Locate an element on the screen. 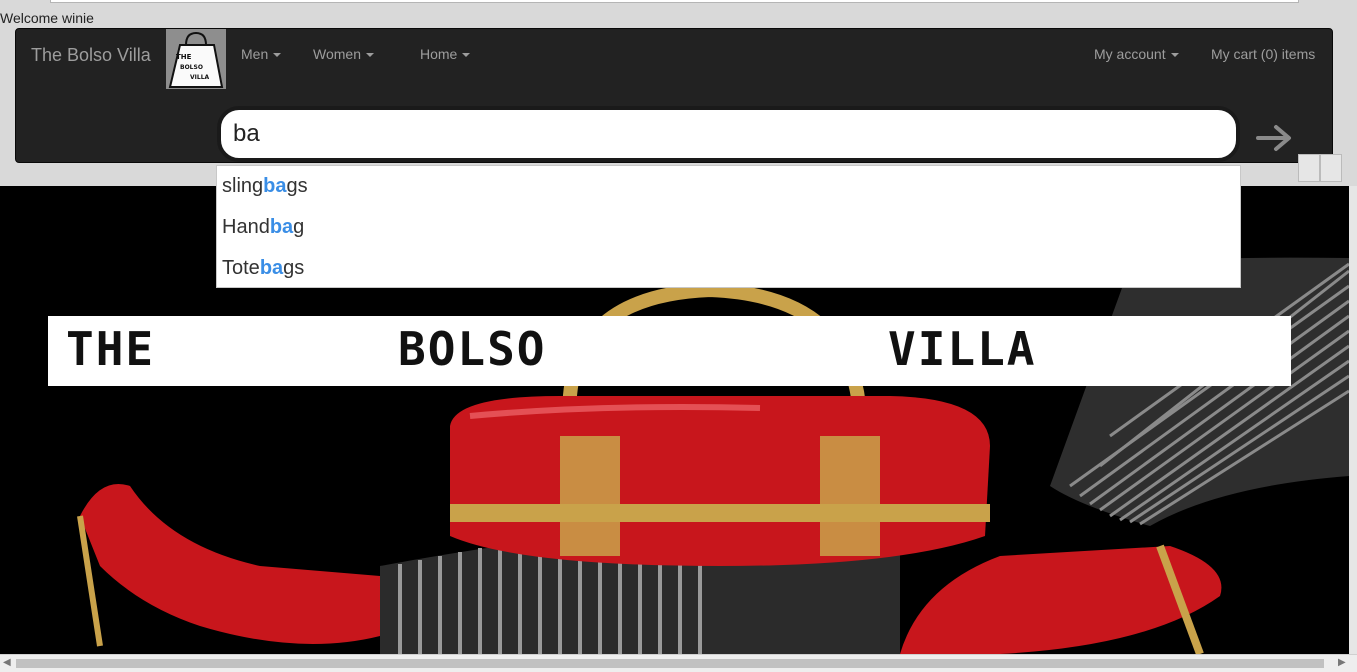 Image resolution: width=1357 pixels, height=672 pixels. nav-my-account-dropdown: My account is located at coordinates (1136, 54).